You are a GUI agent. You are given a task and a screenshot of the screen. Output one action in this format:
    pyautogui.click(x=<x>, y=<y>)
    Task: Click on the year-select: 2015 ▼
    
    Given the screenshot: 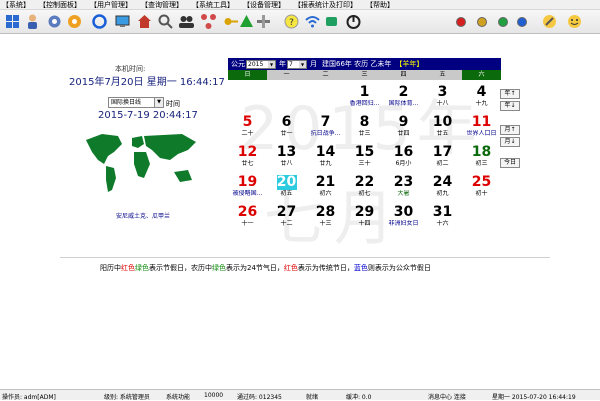 What is the action you would take?
    pyautogui.click(x=261, y=64)
    